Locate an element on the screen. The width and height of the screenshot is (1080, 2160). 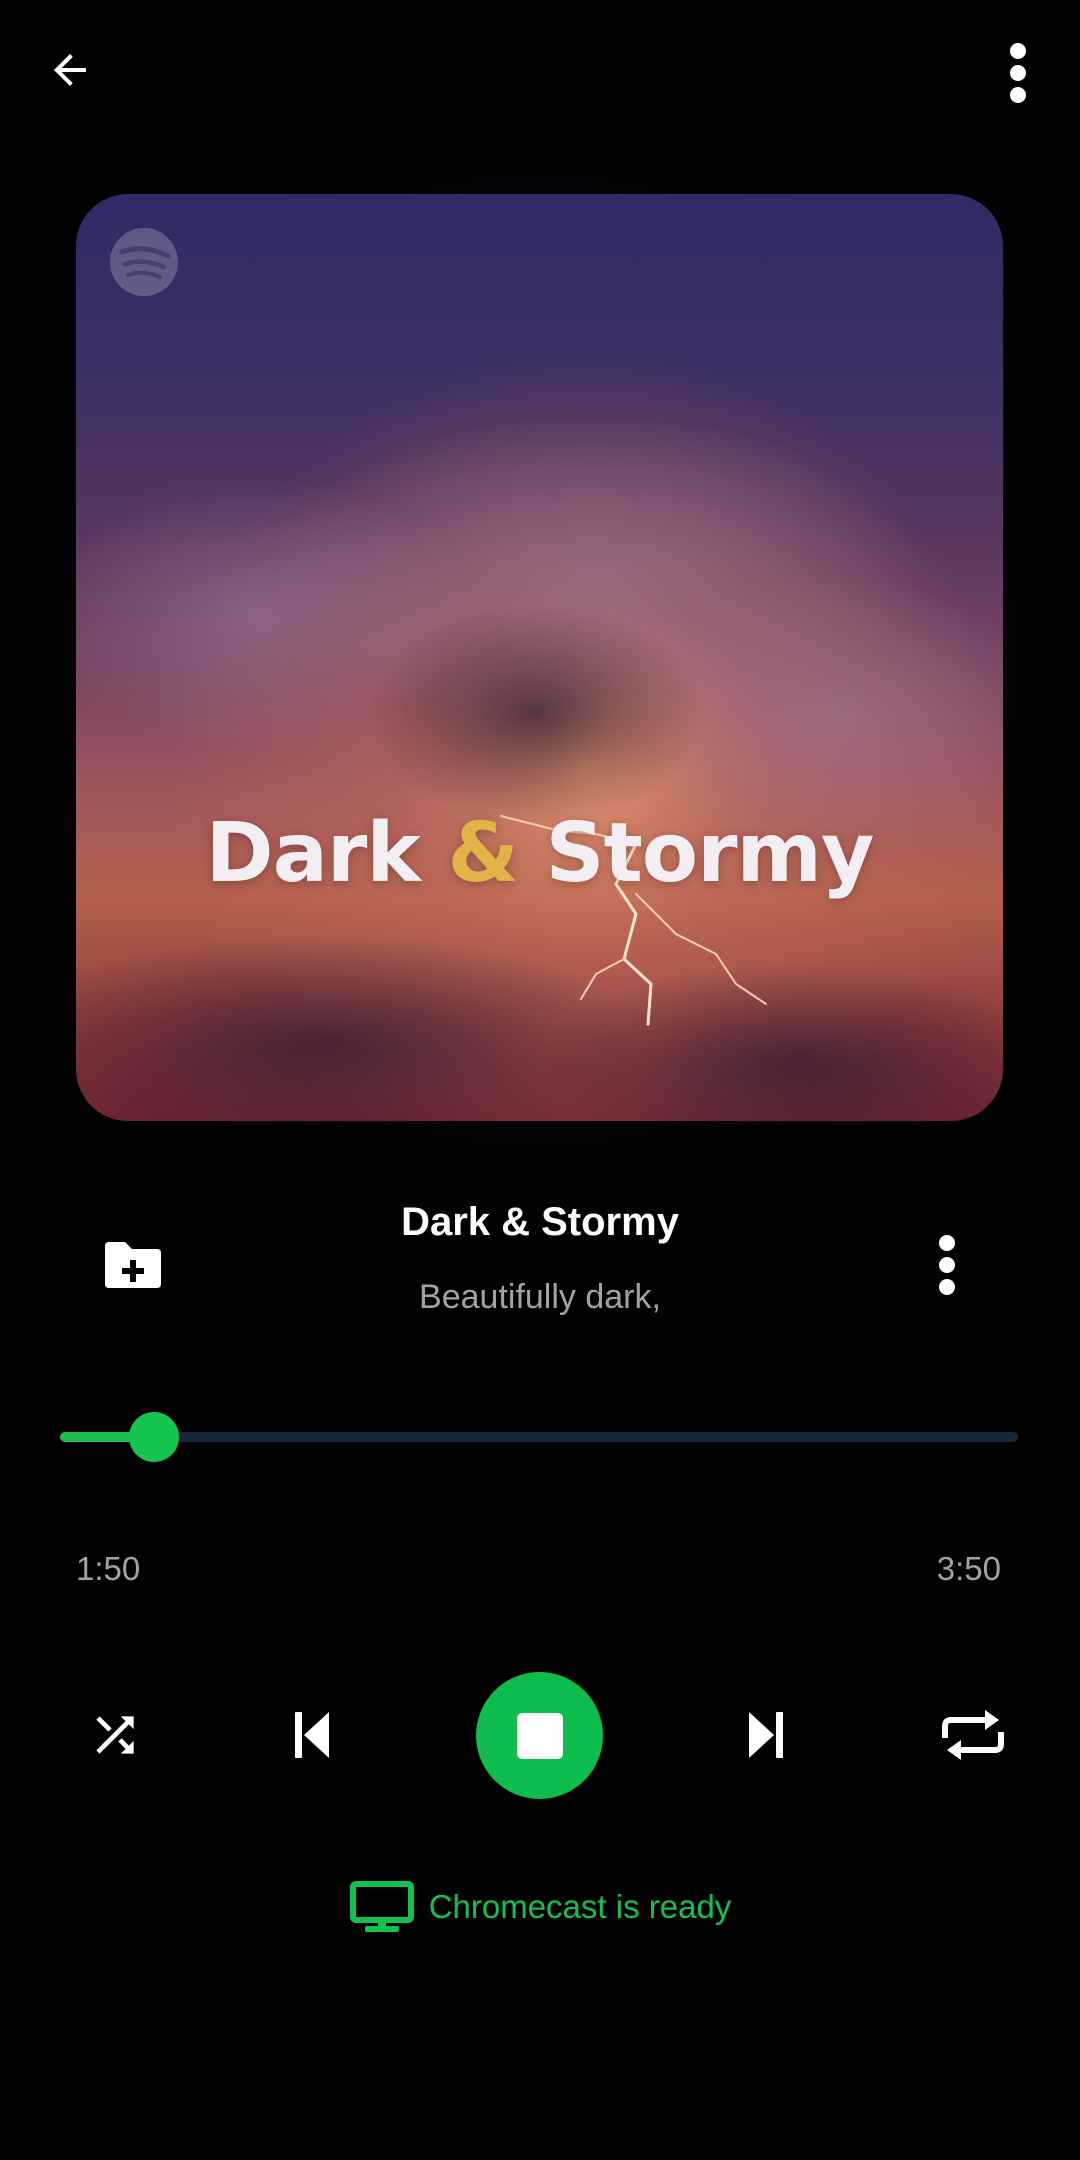
seek-bar is located at coordinates (539, 1437).